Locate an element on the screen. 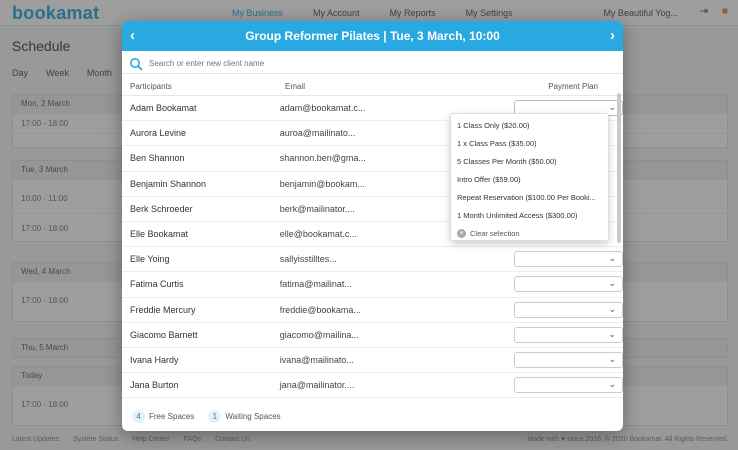  participant-name: Ben Shannon is located at coordinates (157, 158).